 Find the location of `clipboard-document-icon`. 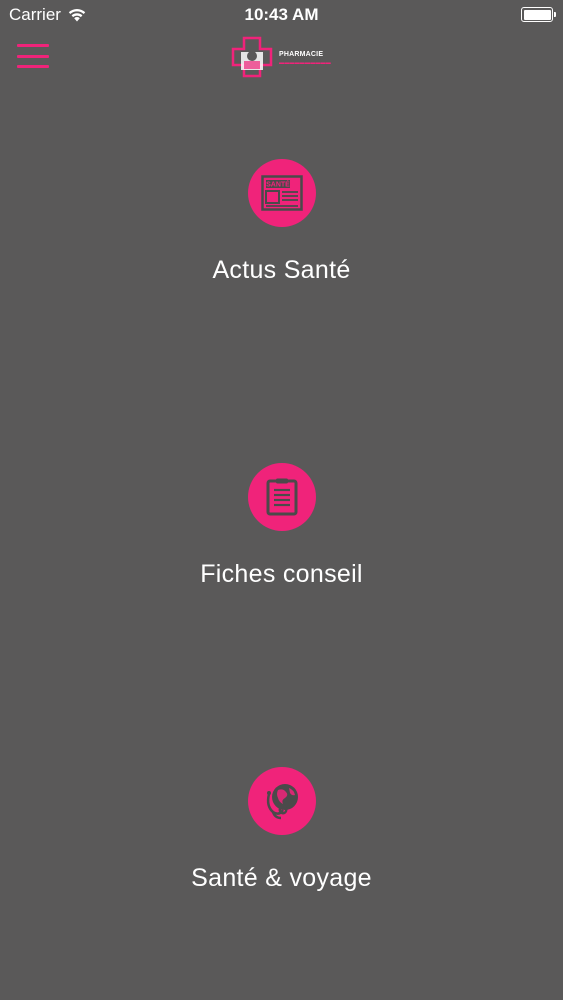

clipboard-document-icon is located at coordinates (282, 497).